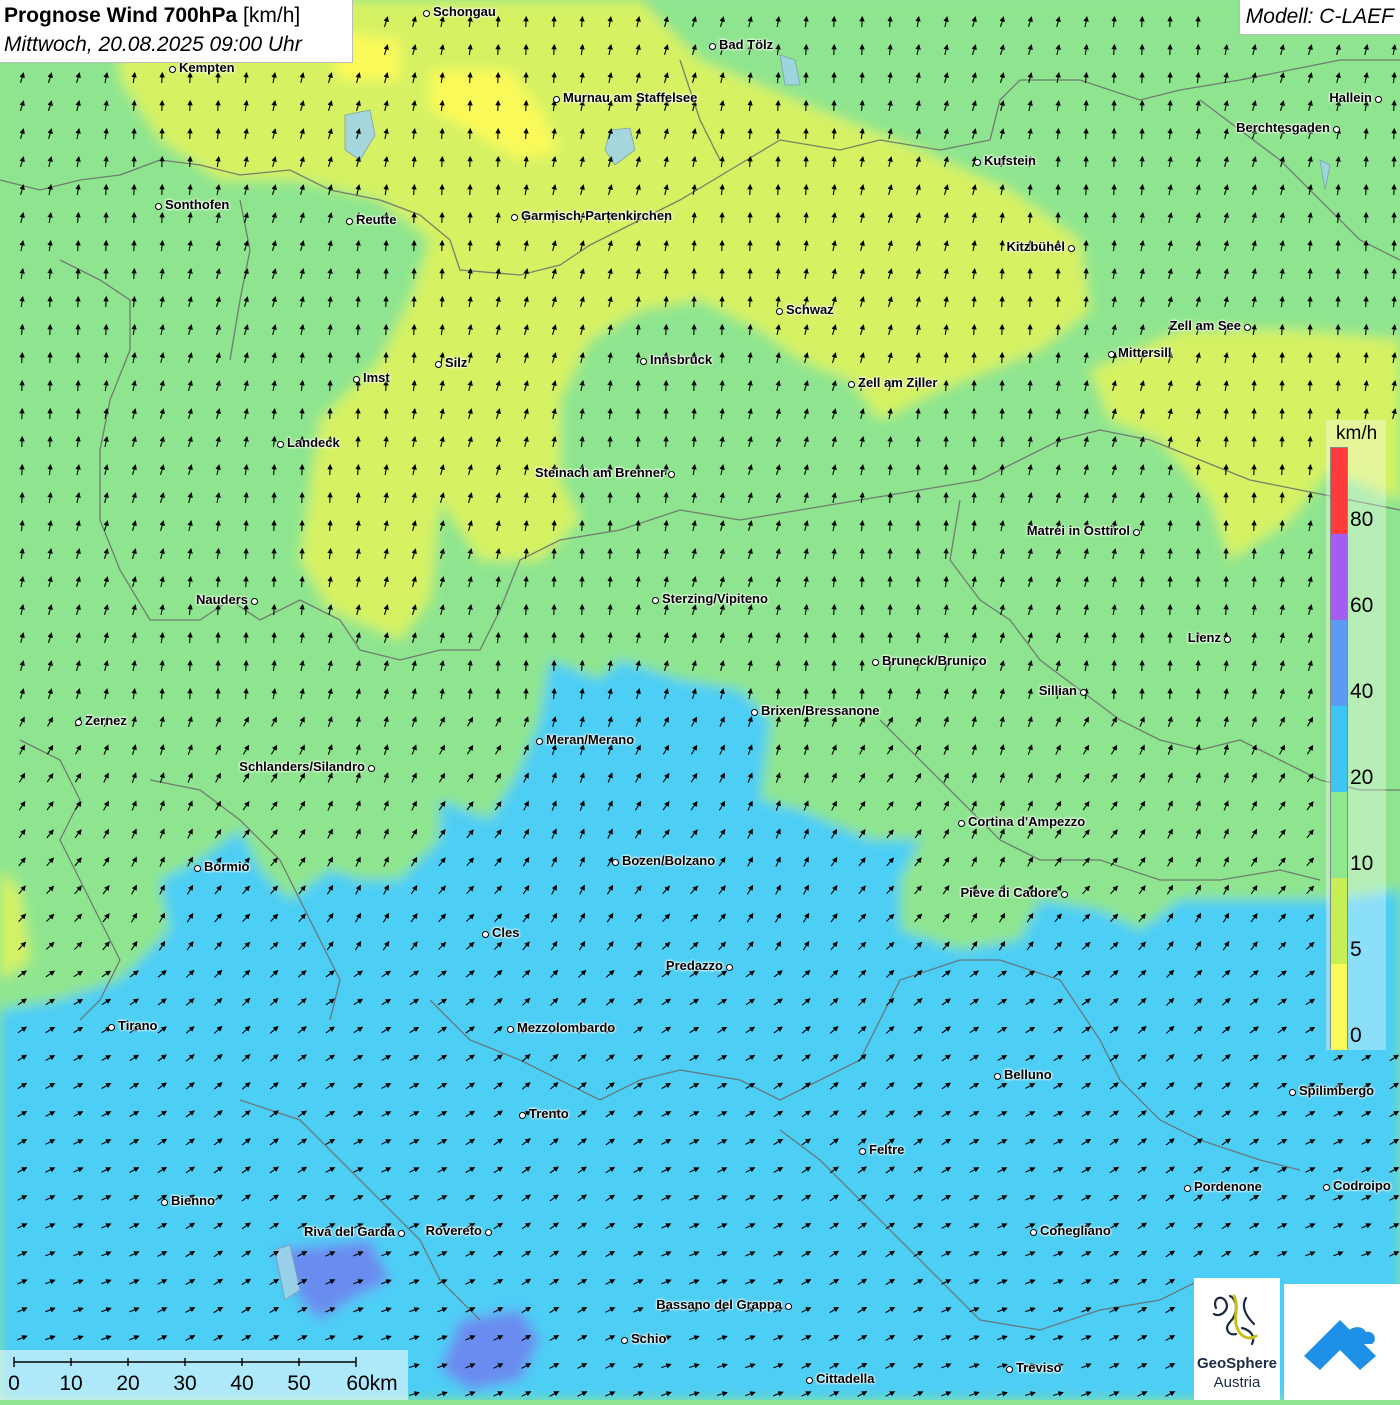 The image size is (1400, 1405). Describe the element at coordinates (1342, 1342) in the screenshot. I see `app-logo` at that location.